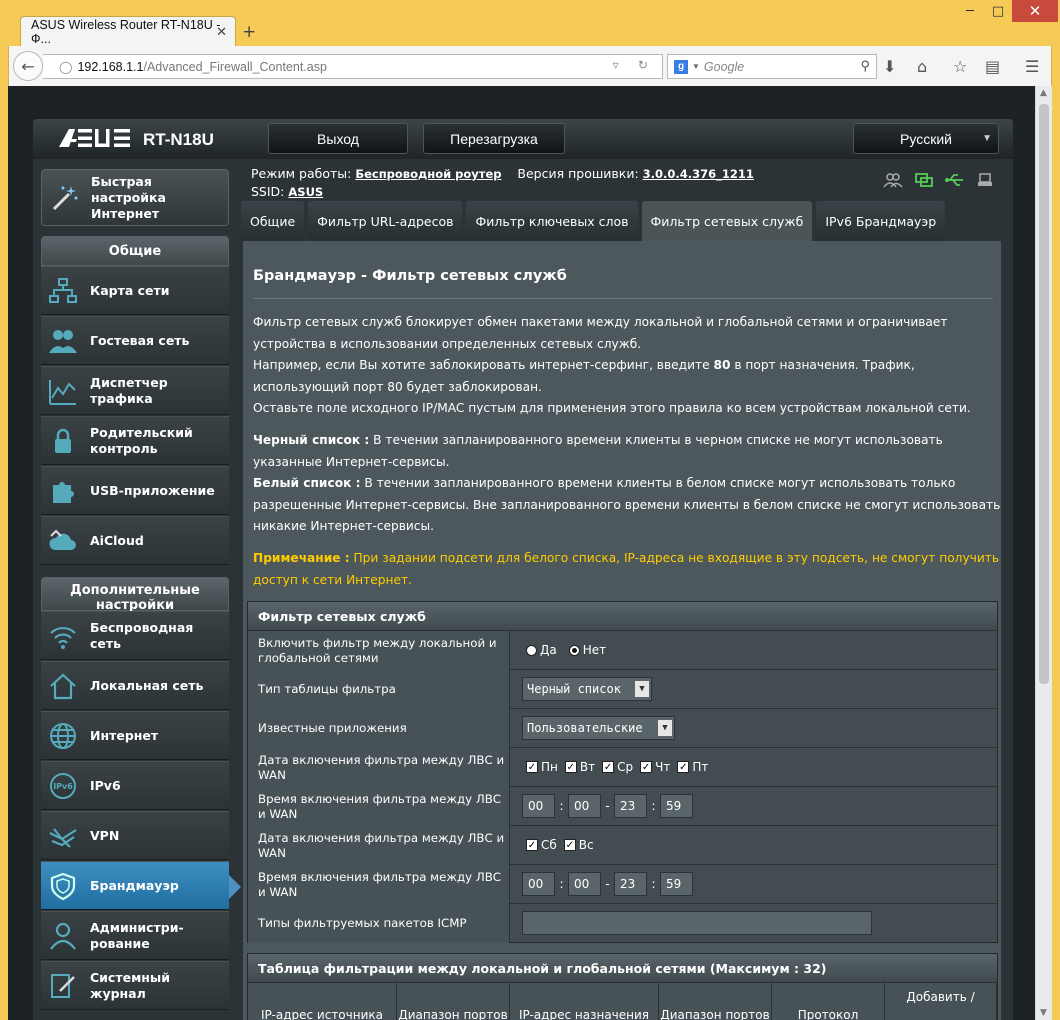 This screenshot has height=1020, width=1060. Describe the element at coordinates (970, 11) in the screenshot. I see `minimize-icon: ─` at that location.